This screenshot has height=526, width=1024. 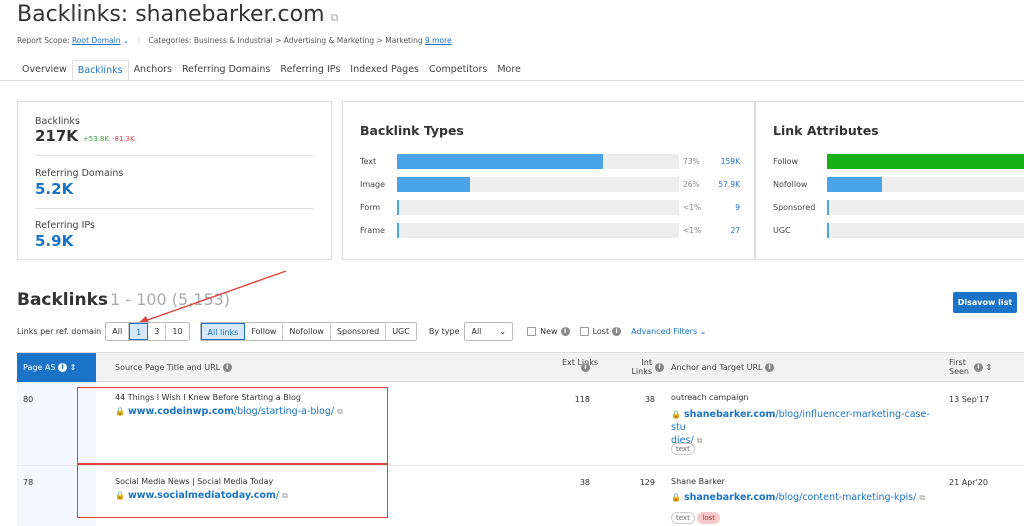 I want to click on backlink-type-label: Text, so click(x=368, y=161).